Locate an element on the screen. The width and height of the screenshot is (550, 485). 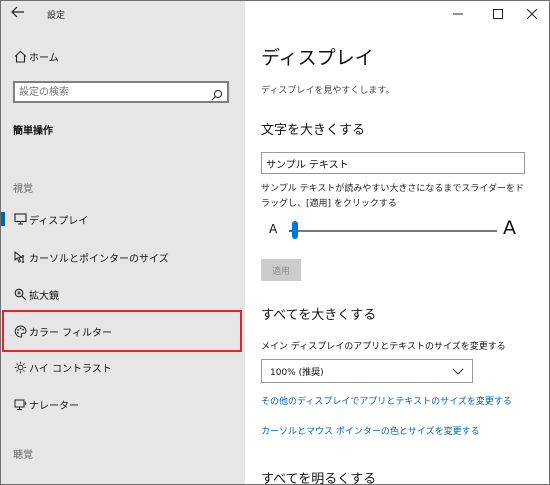
sidebar-item-label: 拡大鏡 is located at coordinates (44, 296).